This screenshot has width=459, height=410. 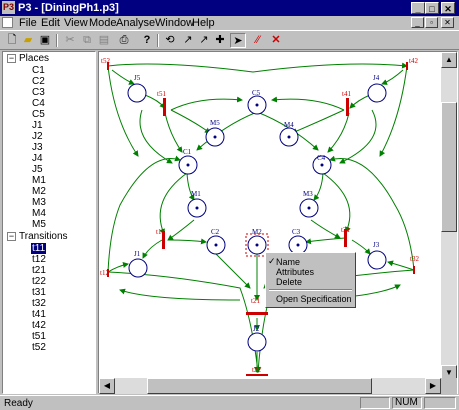 I want to click on toolbar: 🗋 ▰ ▣ ✂ ⧉ ▤ ⎙ ? ⟲ ↗ ↗ ✚ ➤ ⁄⁄ ✕, so click(x=229, y=40).